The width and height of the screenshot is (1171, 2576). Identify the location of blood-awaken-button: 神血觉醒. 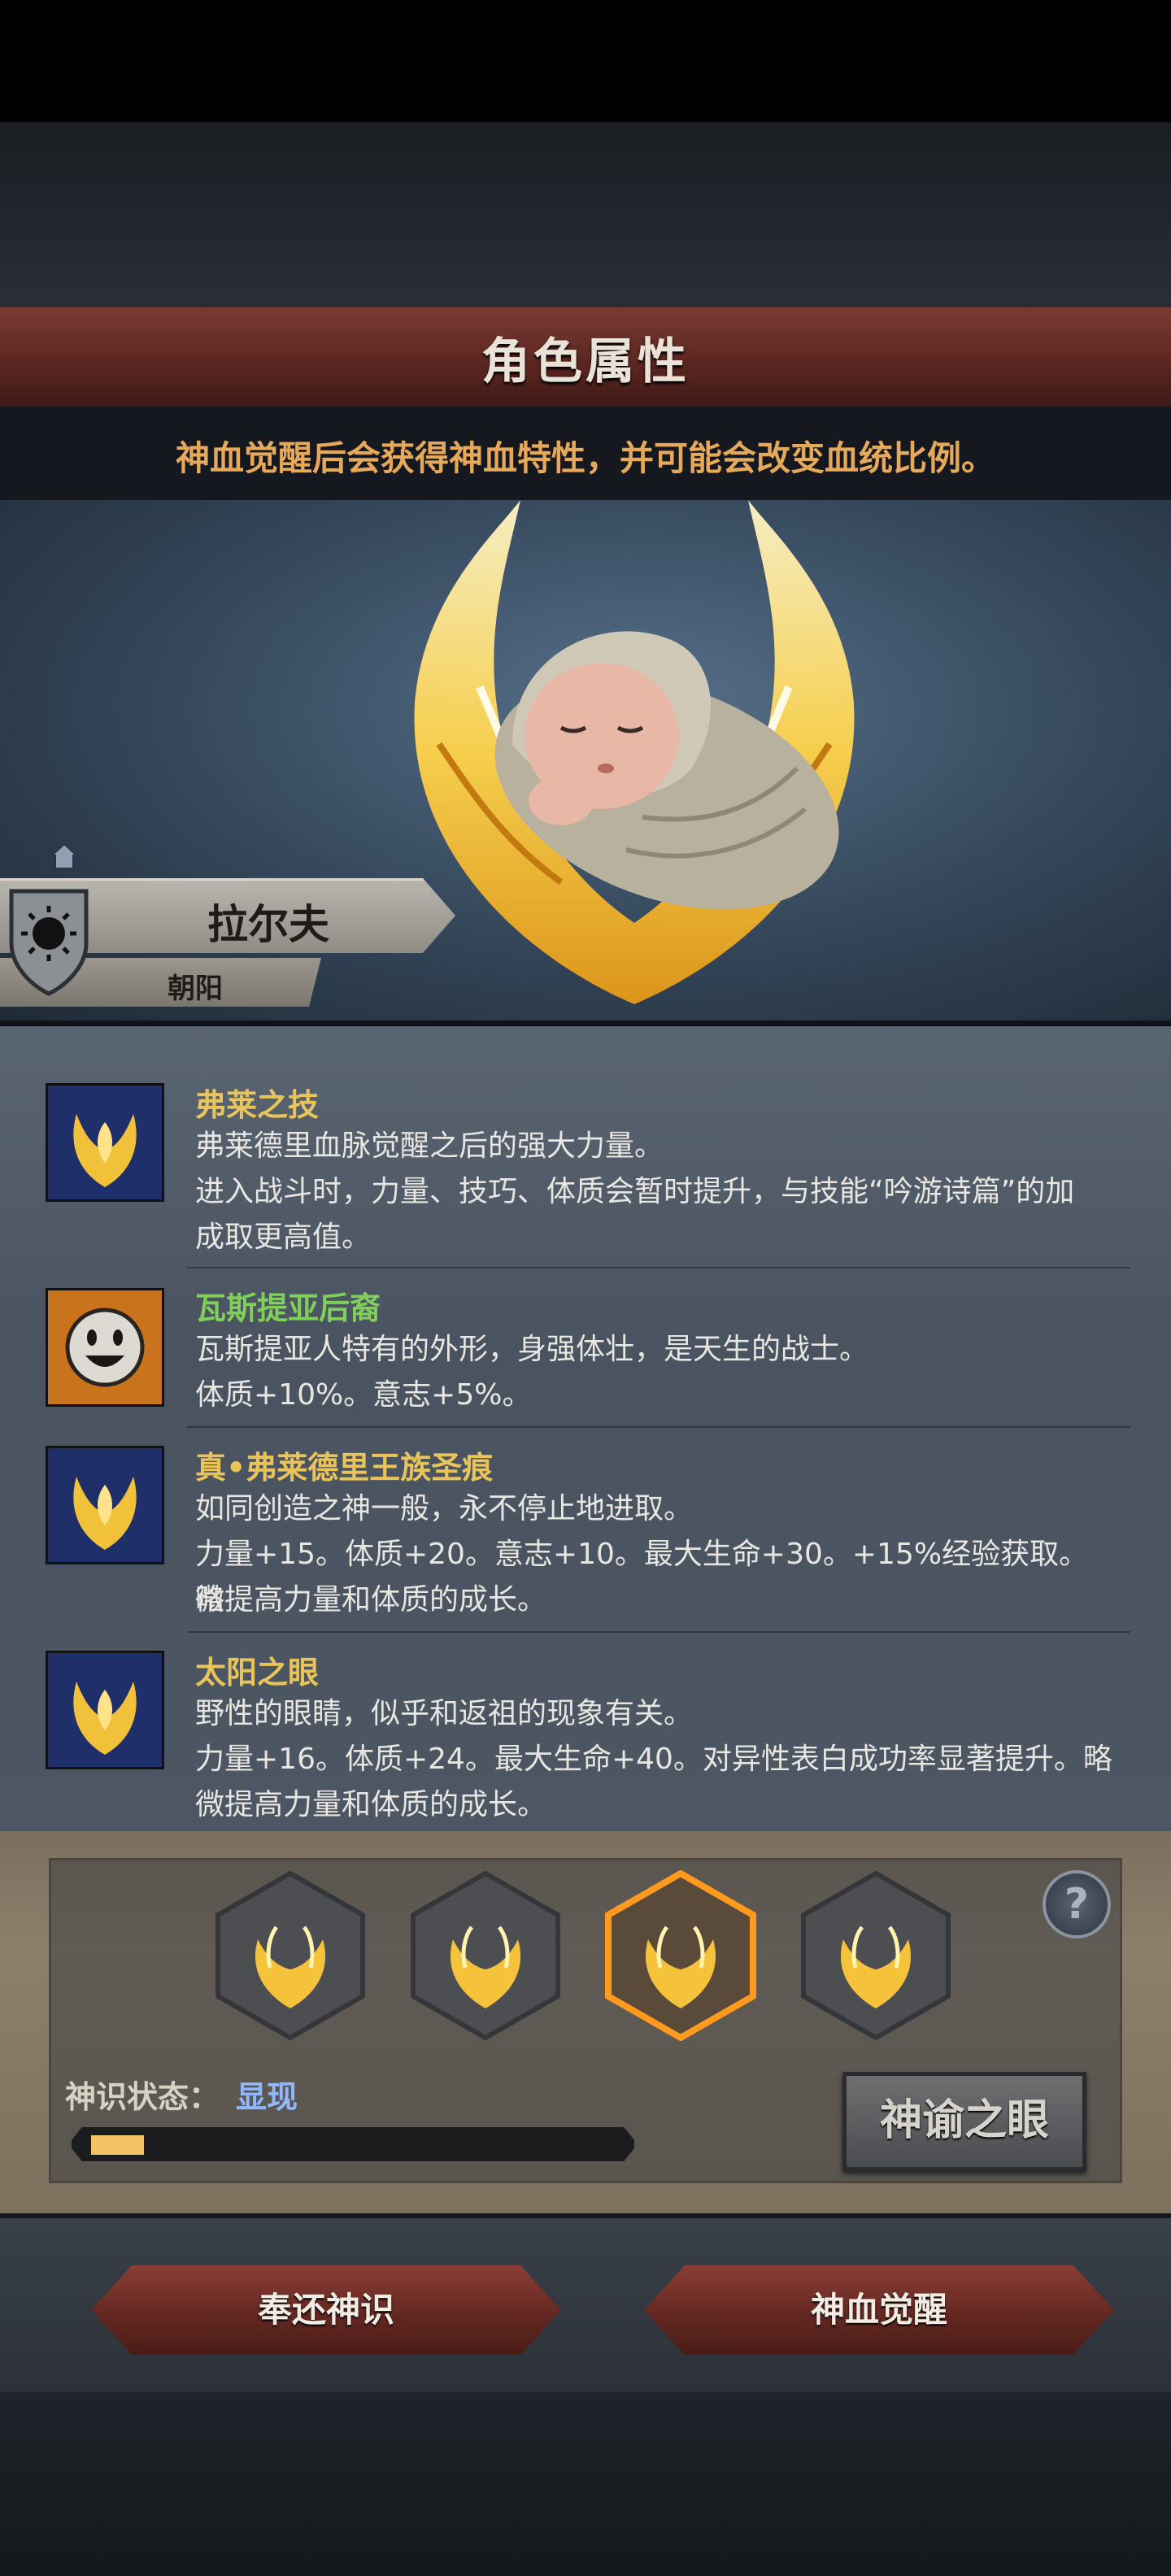
(879, 2310).